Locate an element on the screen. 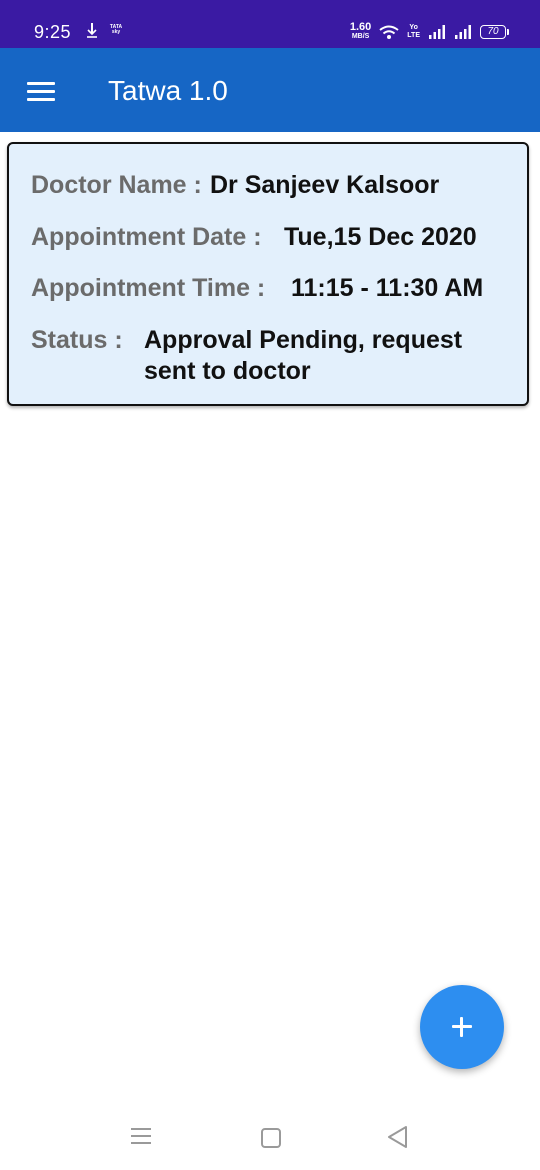 The image size is (540, 1170). status-value-line2: sent to doctor is located at coordinates (227, 371).